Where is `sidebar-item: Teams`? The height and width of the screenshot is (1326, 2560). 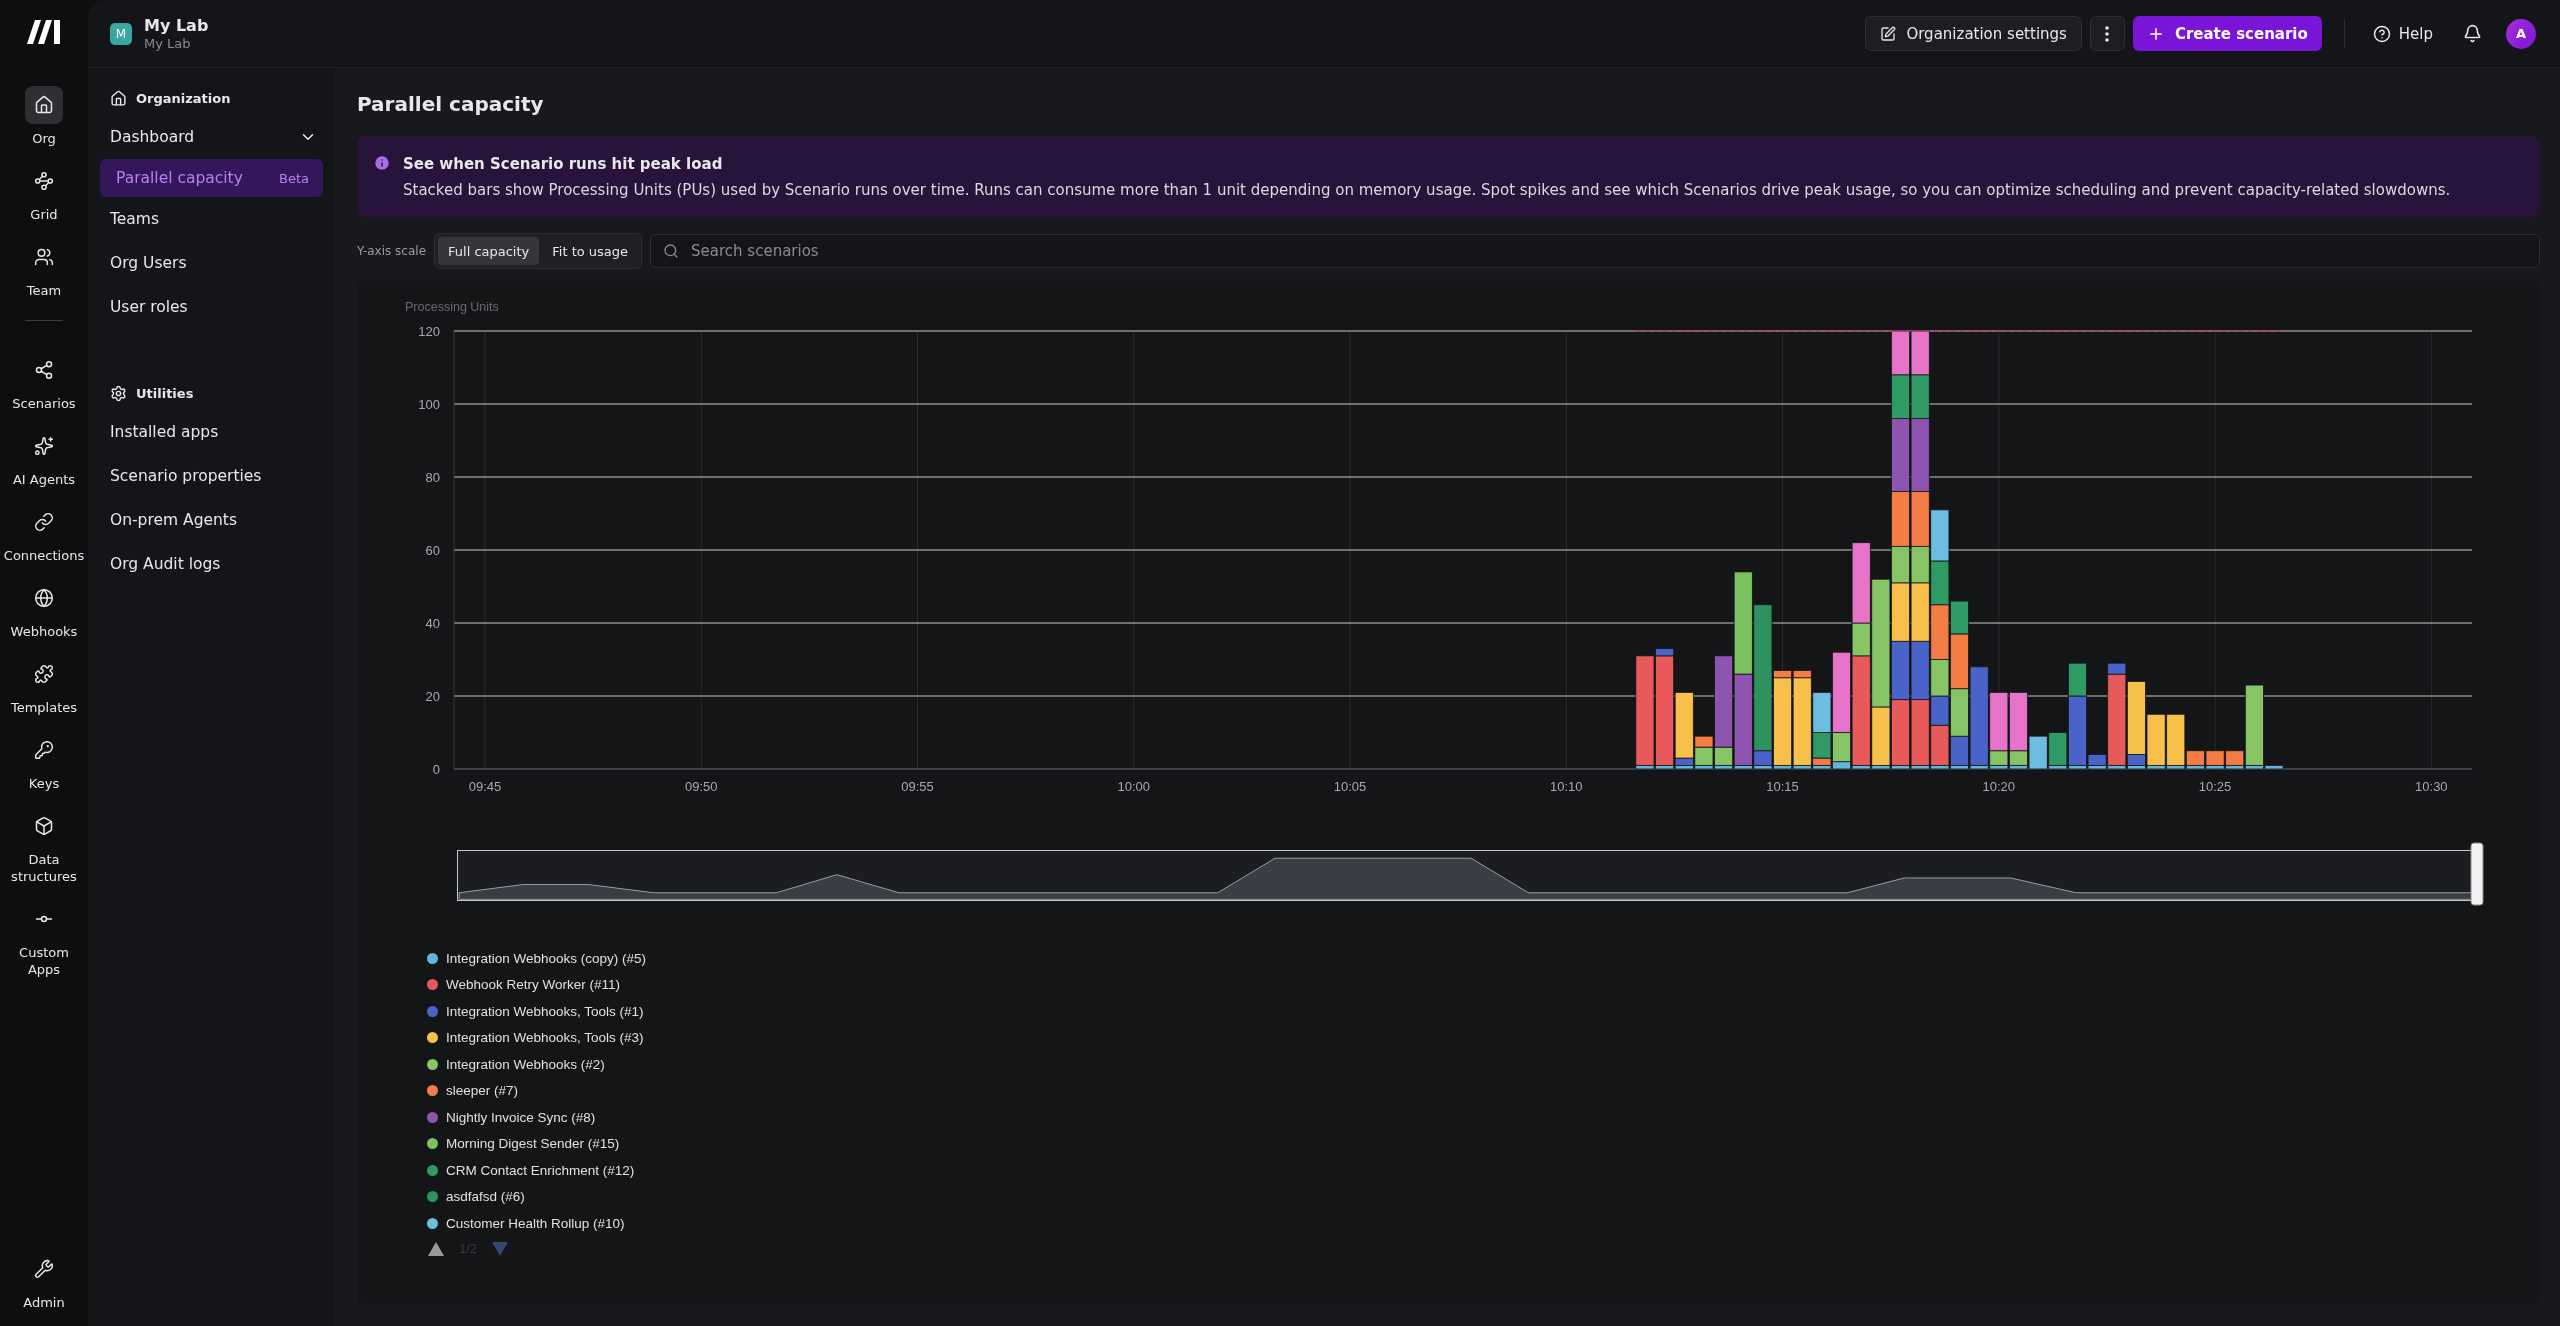 sidebar-item: Teams is located at coordinates (213, 219).